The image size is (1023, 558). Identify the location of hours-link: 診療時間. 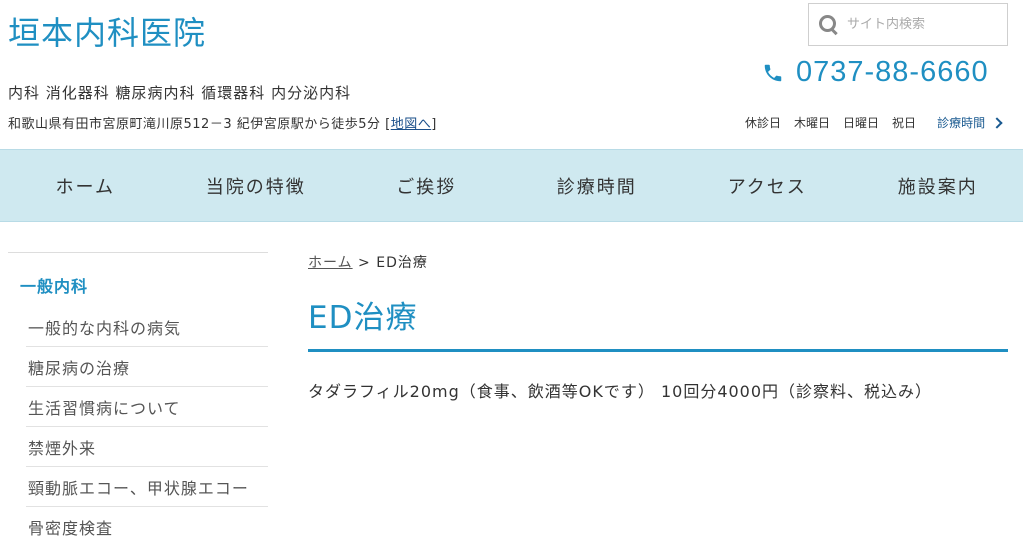
(970, 122).